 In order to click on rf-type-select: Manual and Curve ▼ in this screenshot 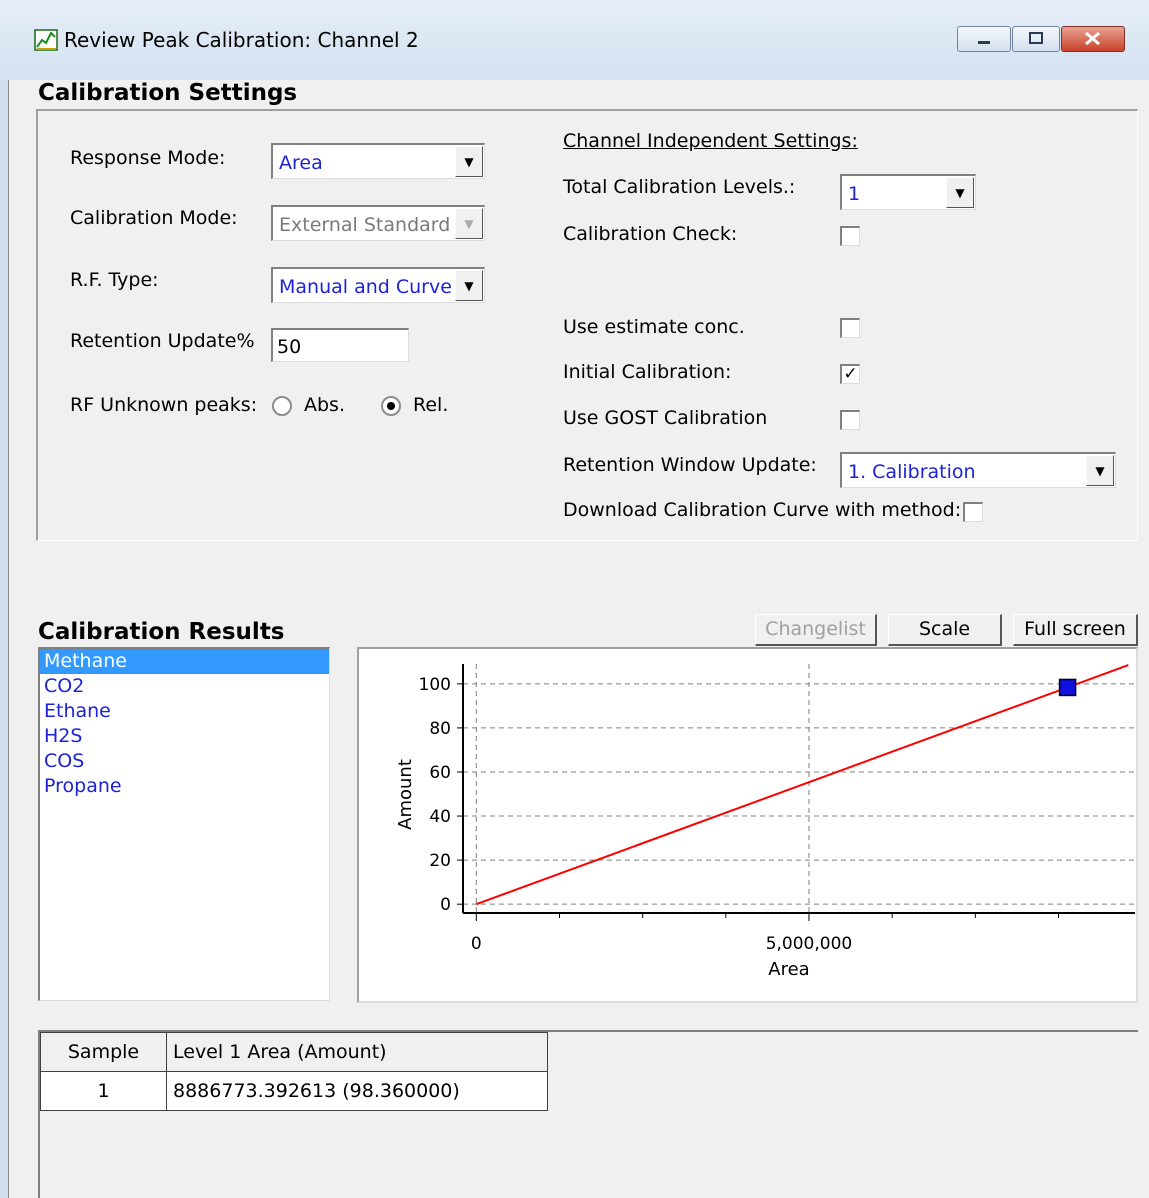, I will do `click(378, 285)`.